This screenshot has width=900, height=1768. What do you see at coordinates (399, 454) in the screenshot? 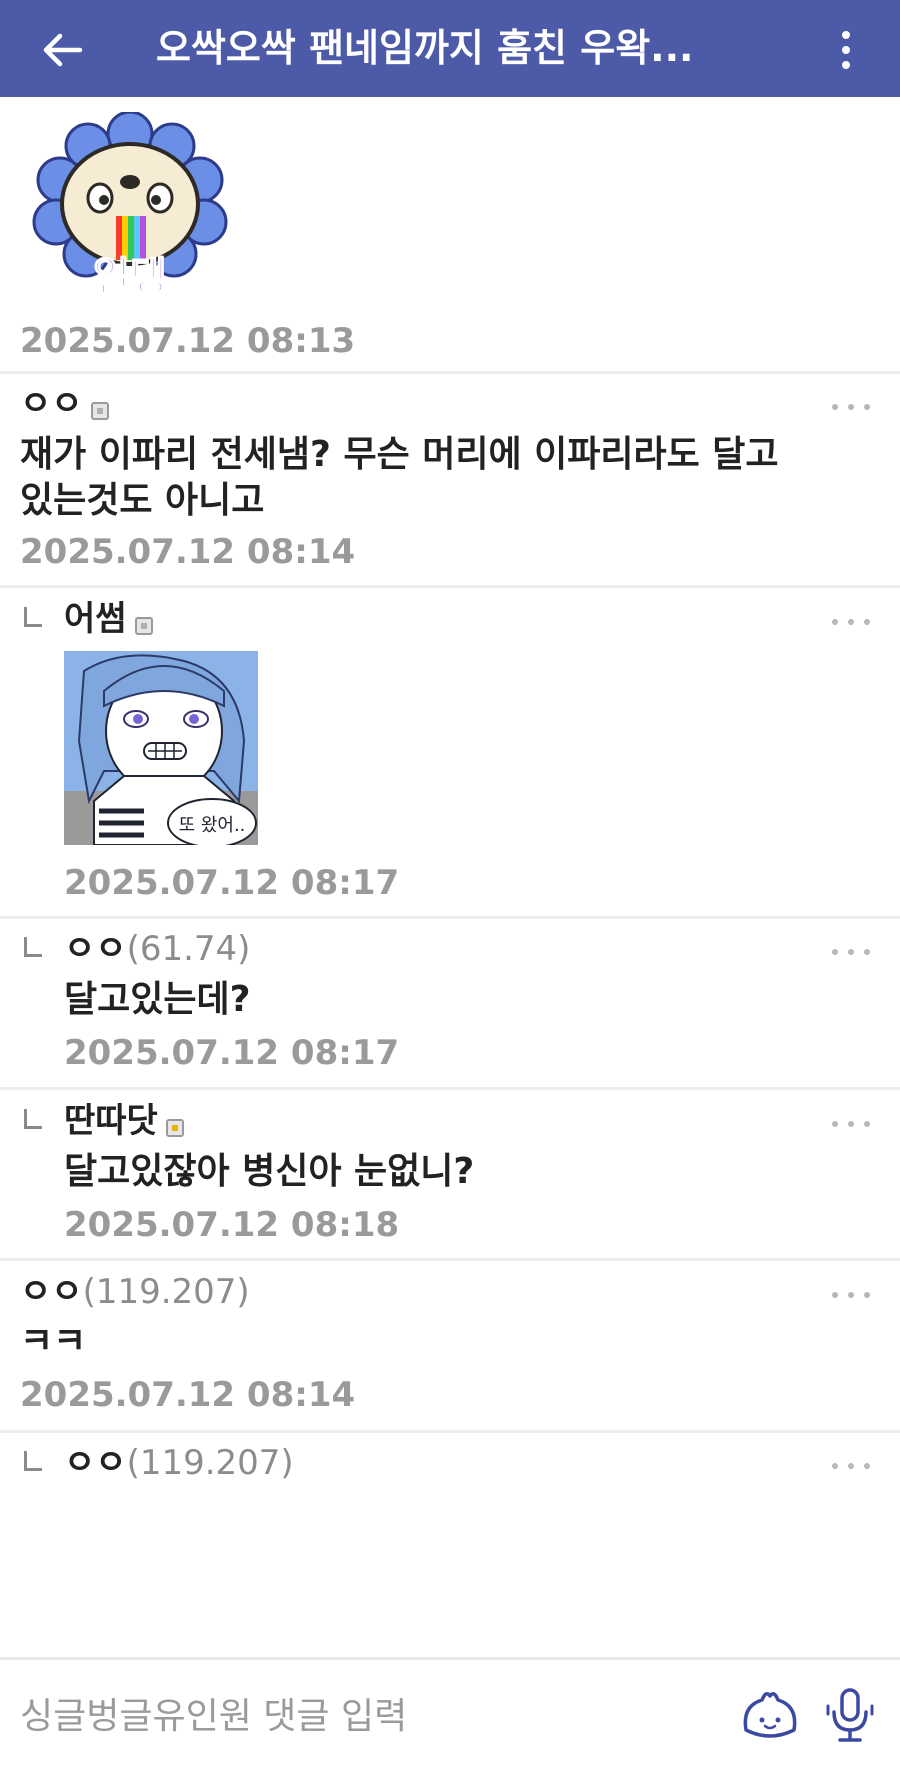
I see `comment-body: 재가 이파리 전세냄? 무슨 머리에 이파리라도 달고` at bounding box center [399, 454].